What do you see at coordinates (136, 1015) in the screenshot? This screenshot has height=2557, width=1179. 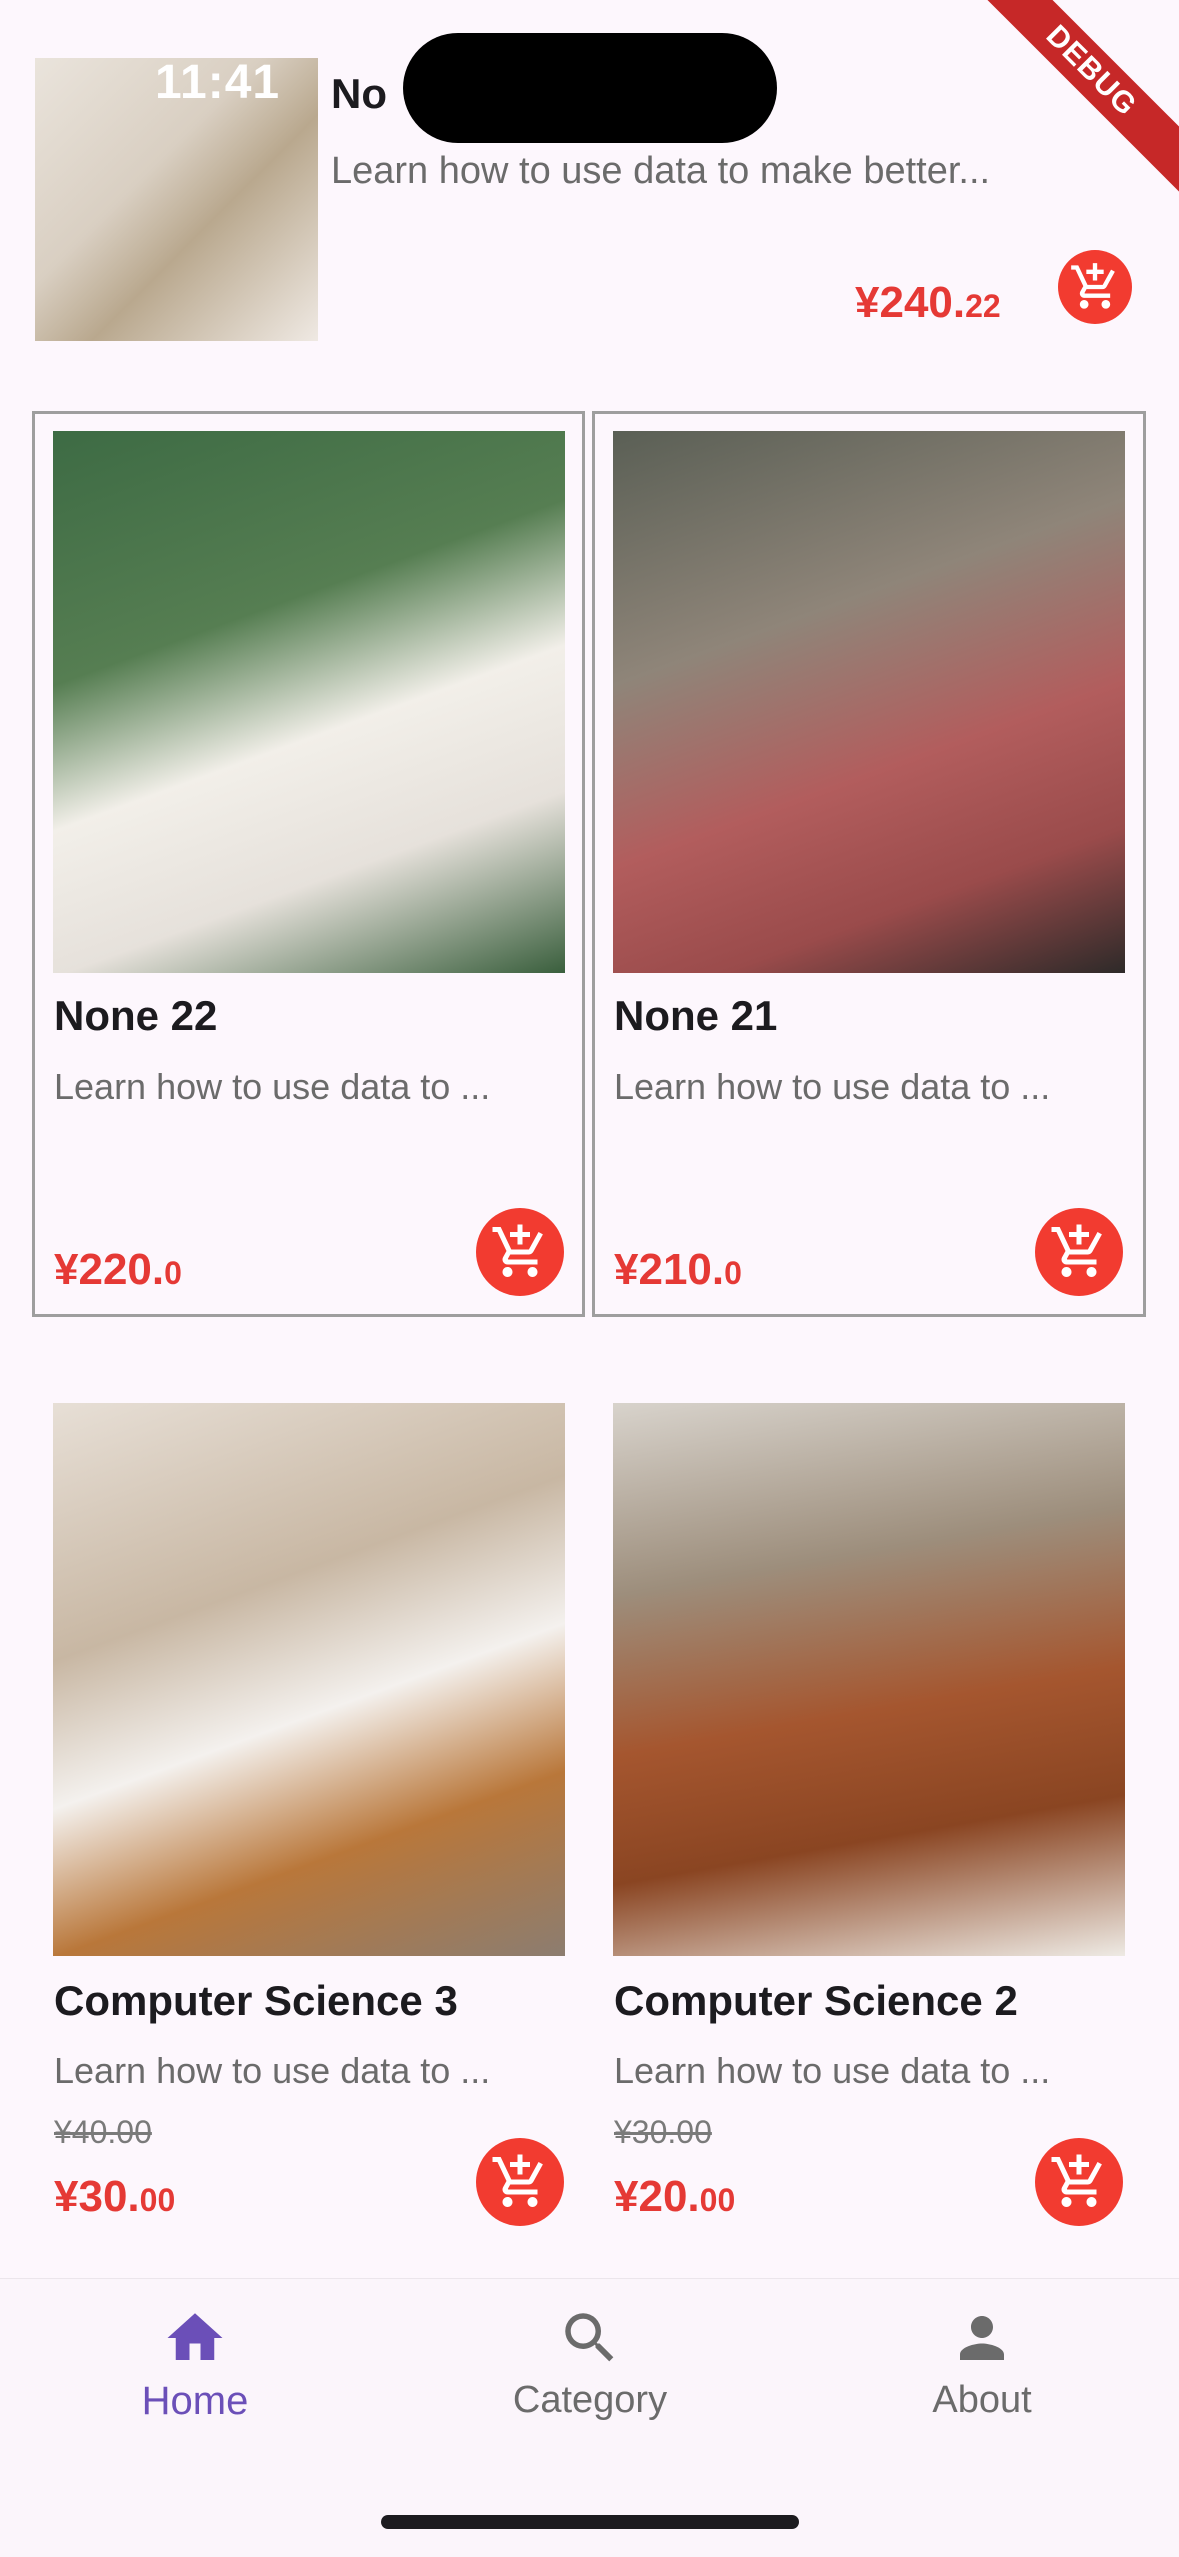 I see `product-title: None 22` at bounding box center [136, 1015].